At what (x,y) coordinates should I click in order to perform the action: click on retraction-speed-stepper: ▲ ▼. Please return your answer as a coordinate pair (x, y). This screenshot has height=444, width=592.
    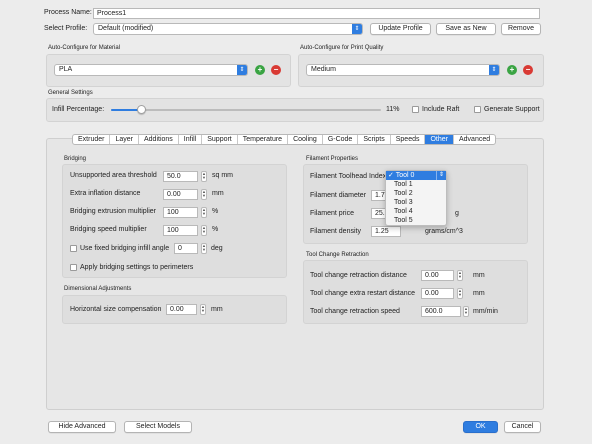
    Looking at the image, I should click on (466, 311).